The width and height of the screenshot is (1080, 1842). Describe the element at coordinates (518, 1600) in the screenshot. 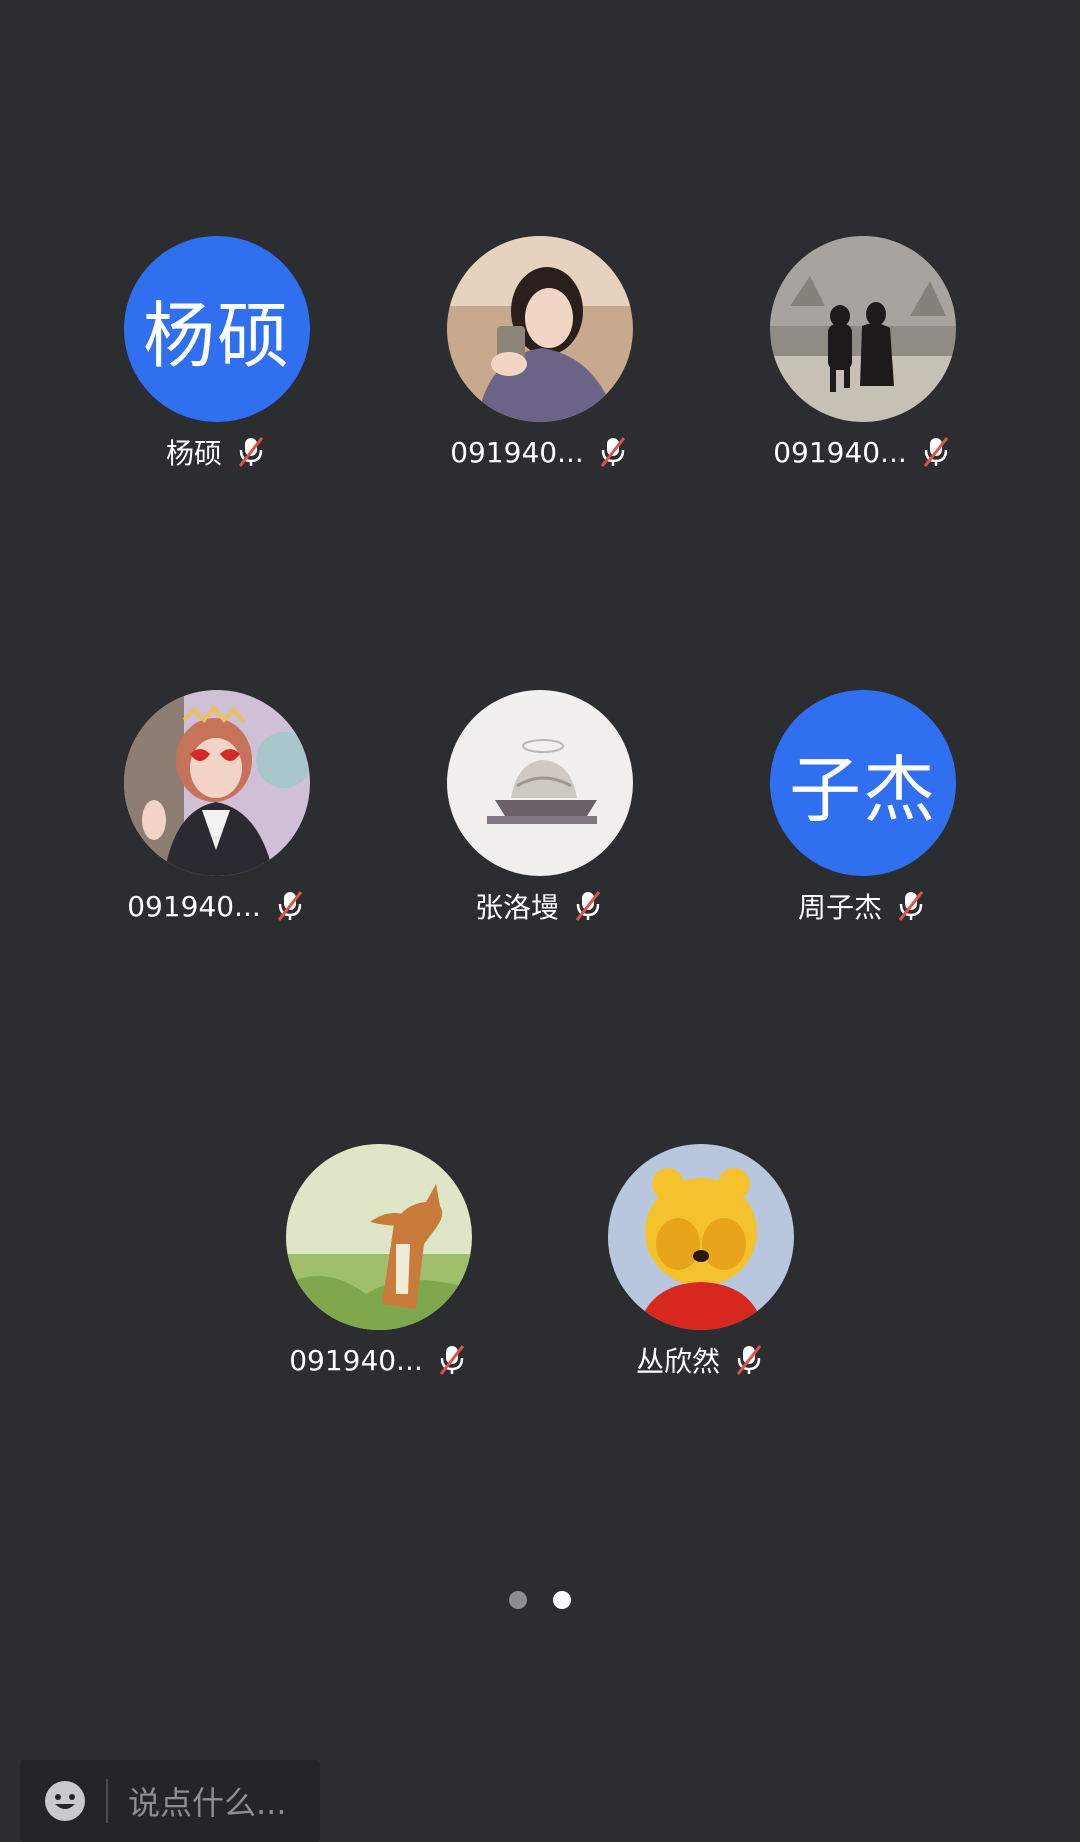

I see `page-dot` at that location.